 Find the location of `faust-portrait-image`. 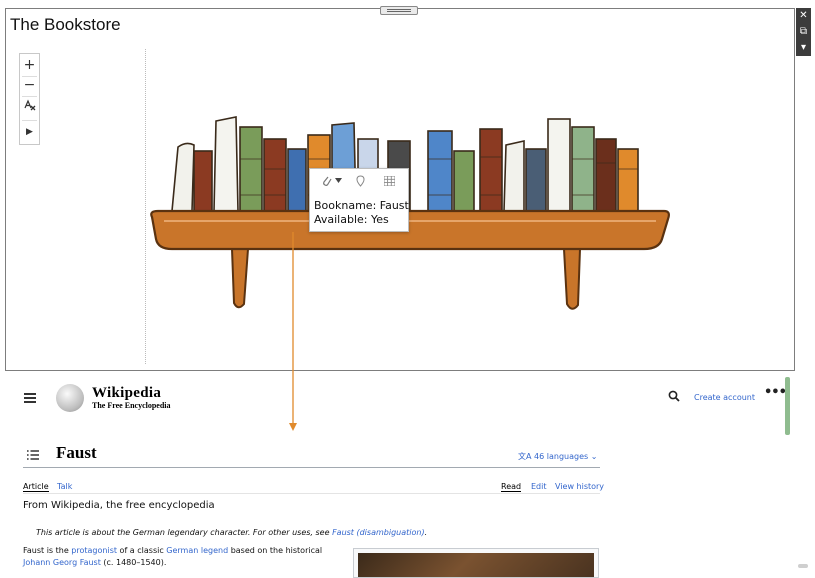

faust-portrait-image is located at coordinates (476, 565).